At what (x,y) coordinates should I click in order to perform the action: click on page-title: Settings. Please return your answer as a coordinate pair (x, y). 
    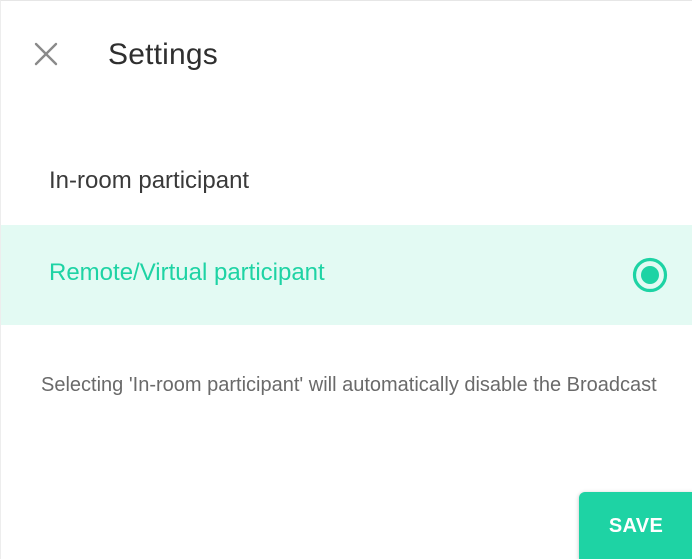
    Looking at the image, I should click on (163, 54).